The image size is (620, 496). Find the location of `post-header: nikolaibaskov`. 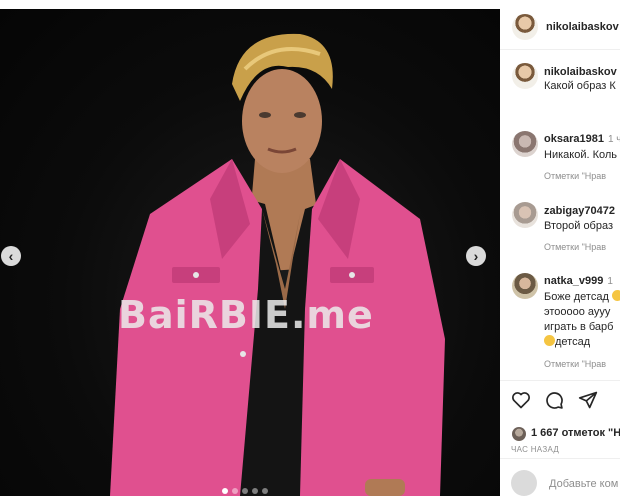

post-header: nikolaibaskov is located at coordinates (560, 29).